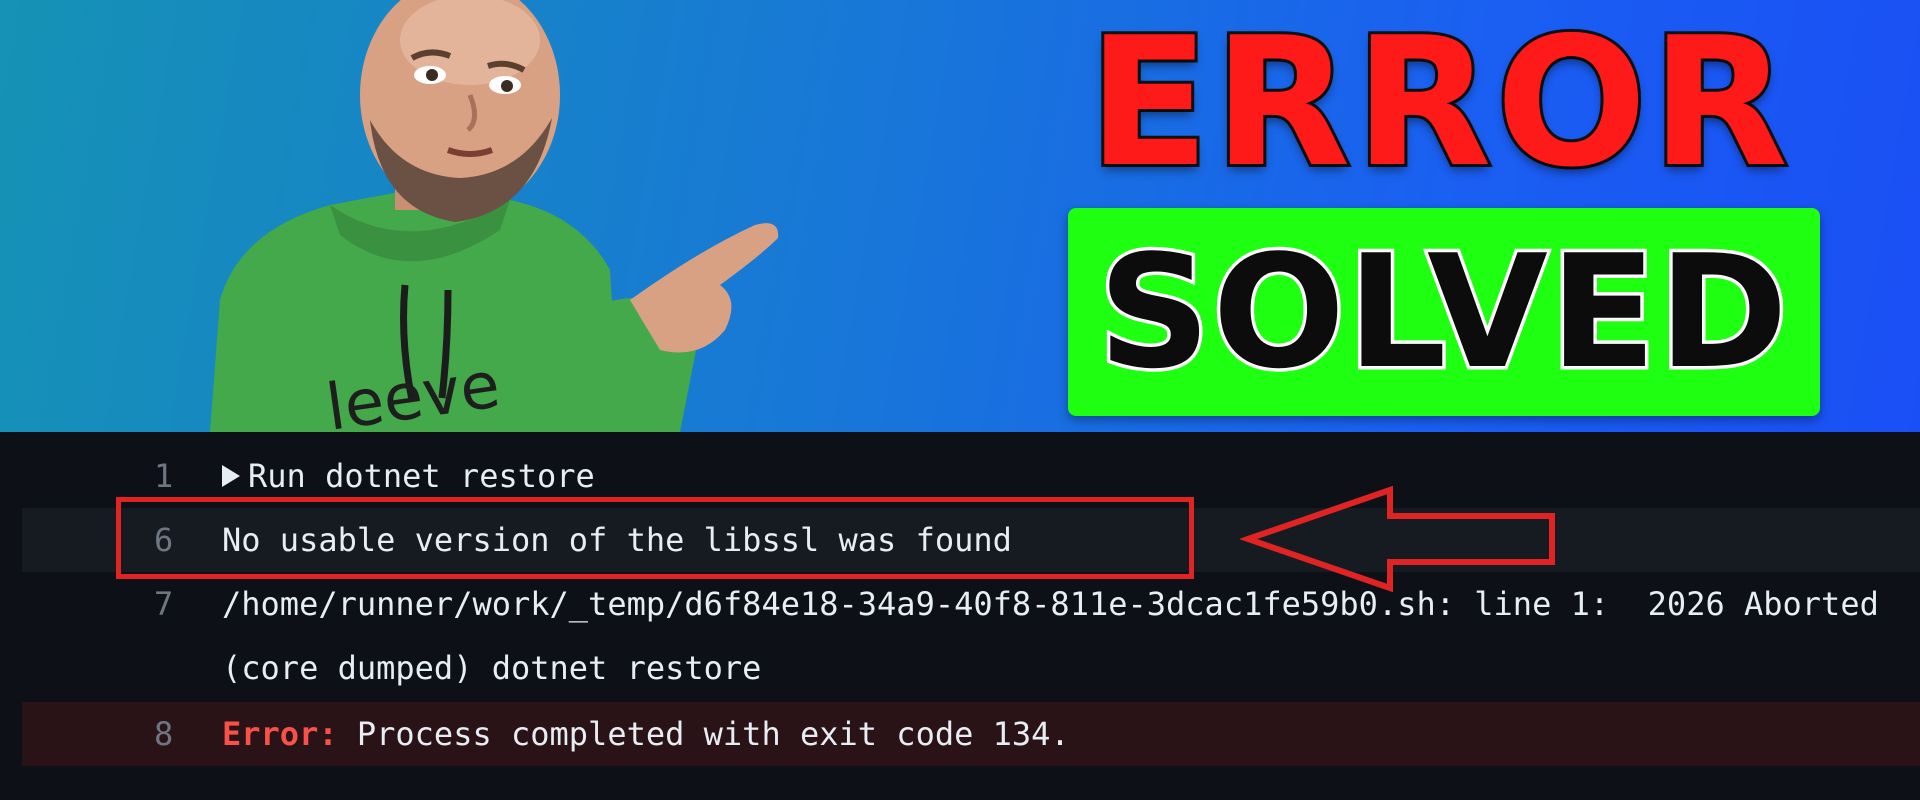  Describe the element at coordinates (280, 734) in the screenshot. I see `error-label: Error:` at that location.